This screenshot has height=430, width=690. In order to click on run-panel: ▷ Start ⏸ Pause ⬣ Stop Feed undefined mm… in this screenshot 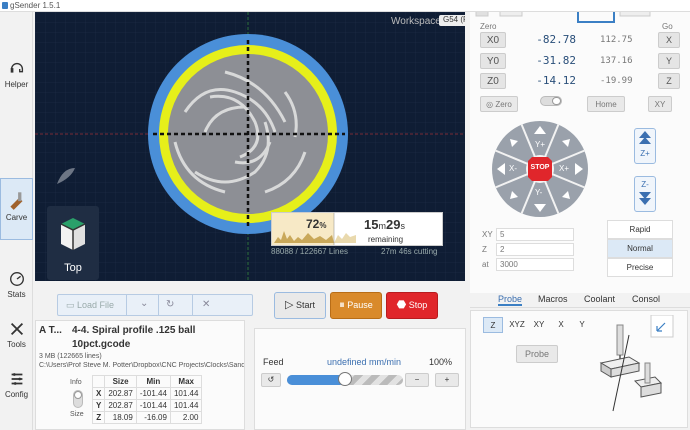, I will do `click(359, 361)`.